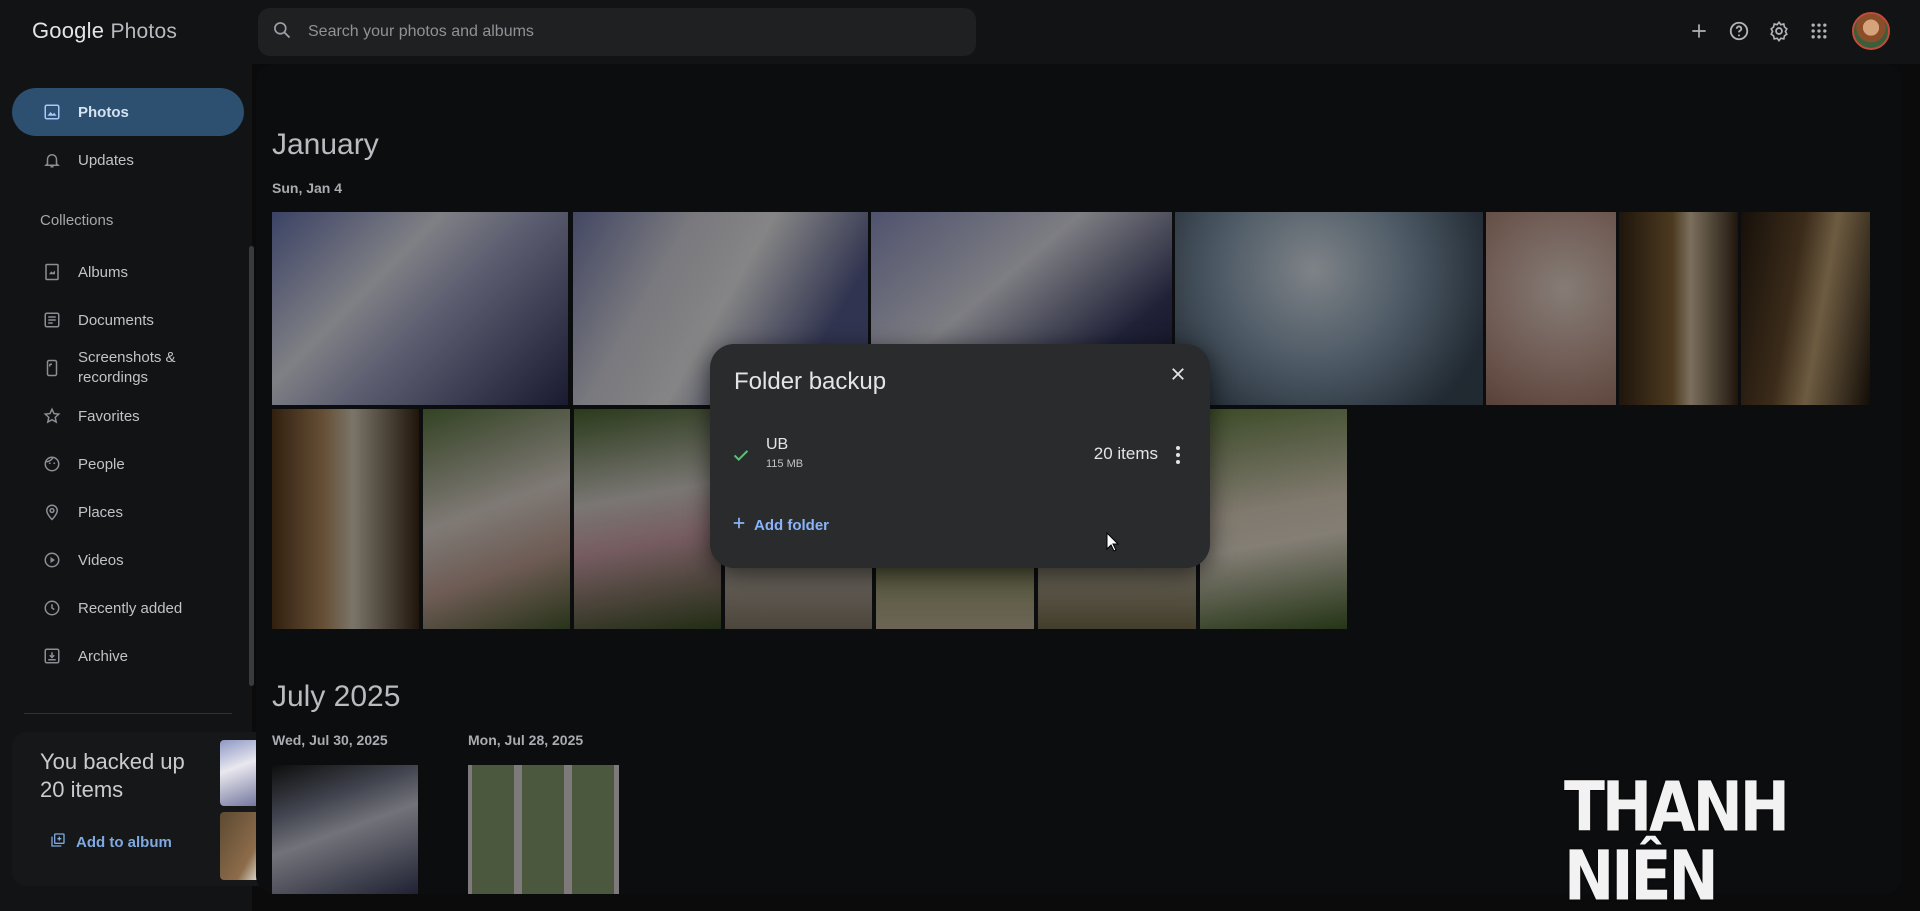 The height and width of the screenshot is (911, 1920). Describe the element at coordinates (128, 272) in the screenshot. I see `sidebar-item-albums: Albums` at that location.